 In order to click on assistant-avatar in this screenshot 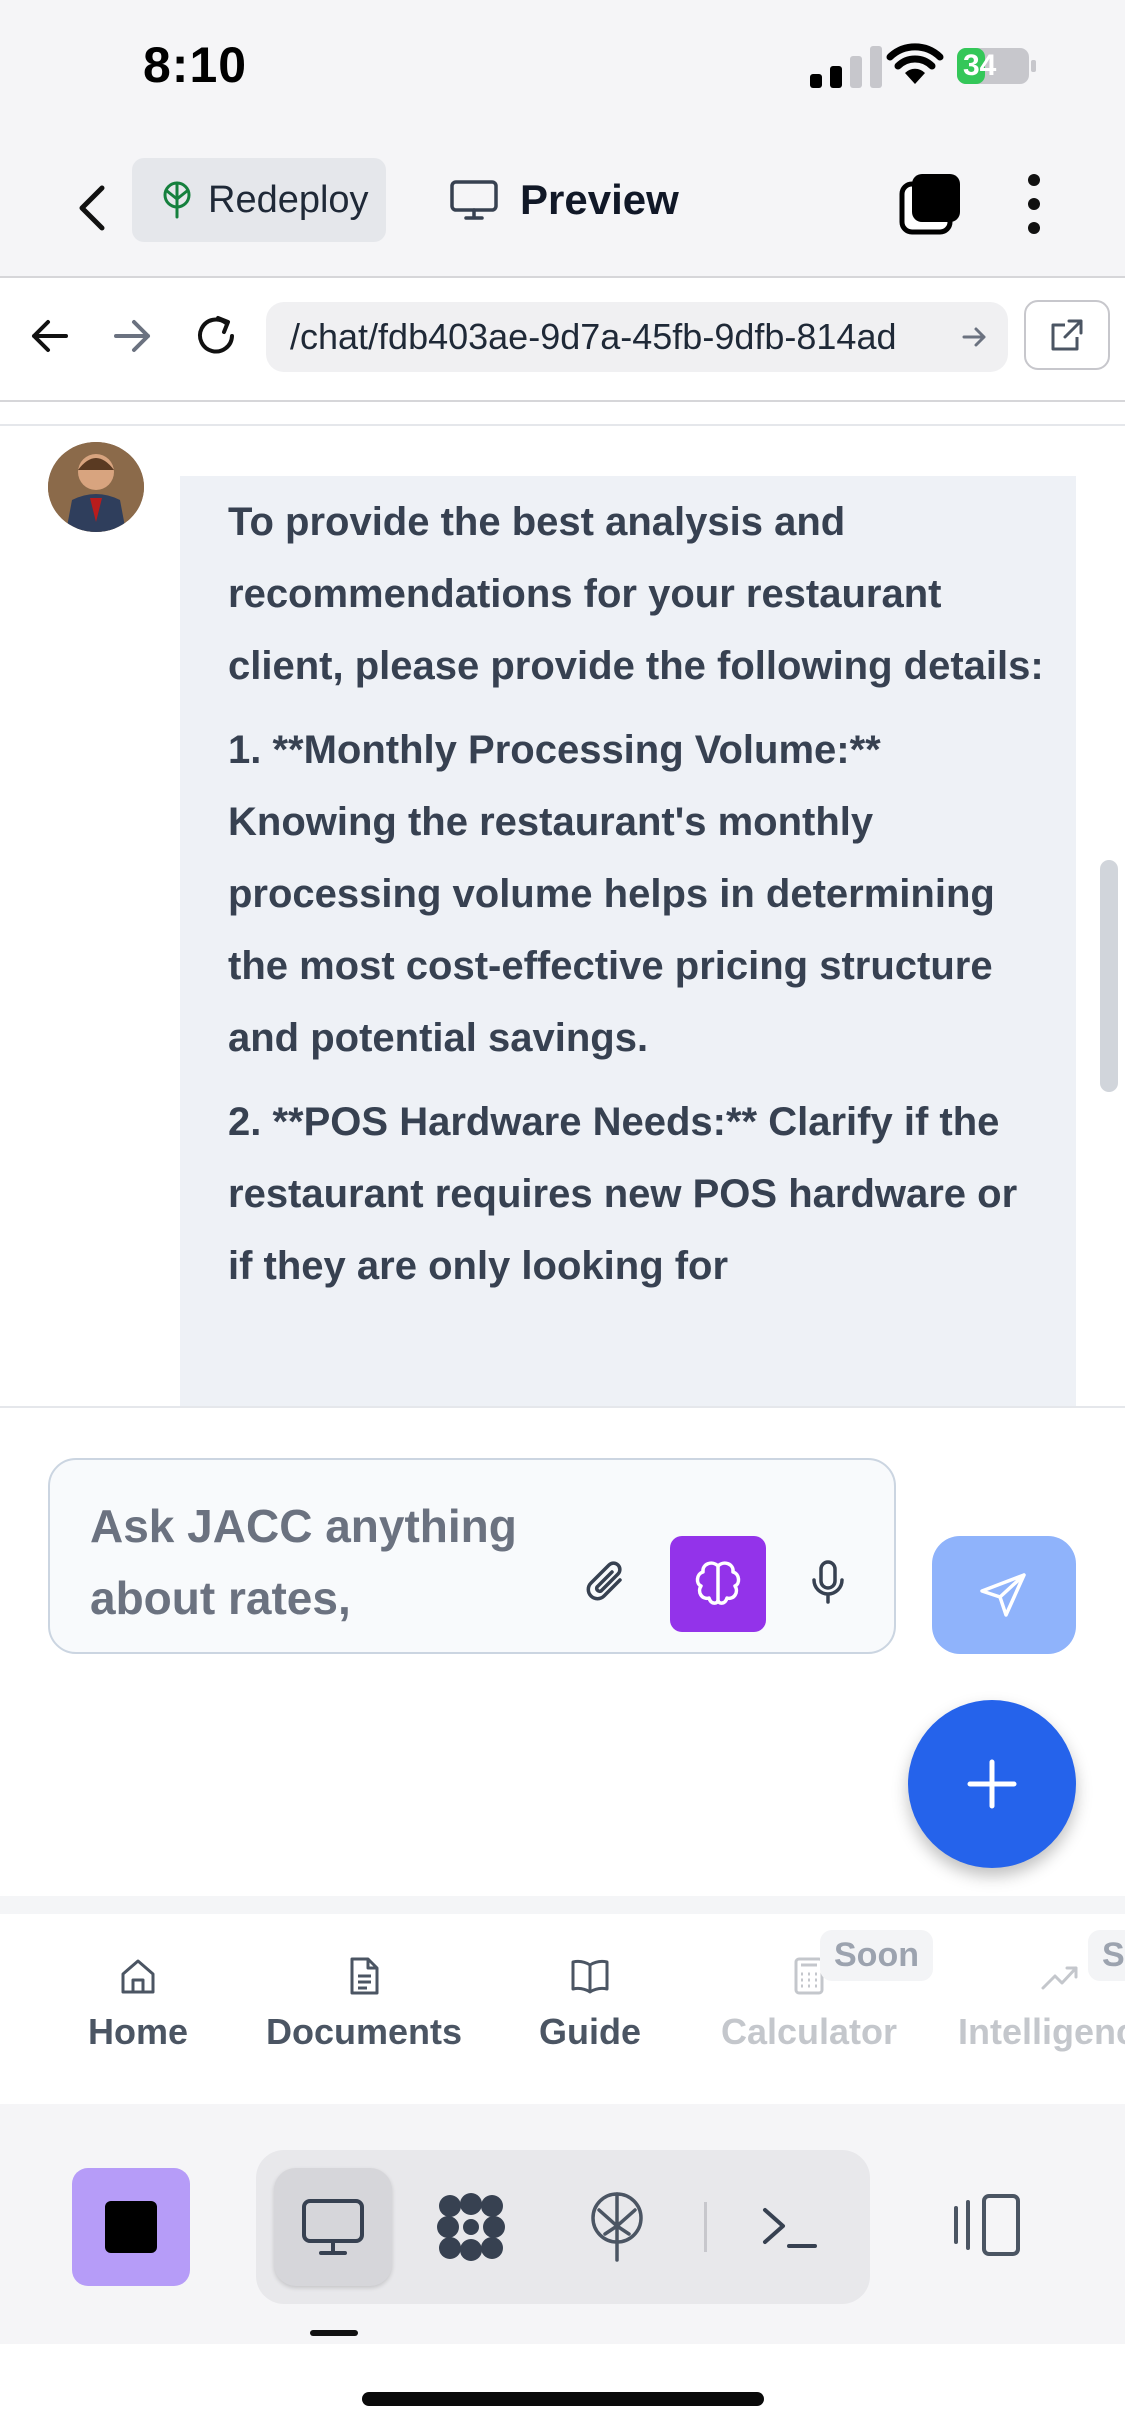, I will do `click(96, 487)`.